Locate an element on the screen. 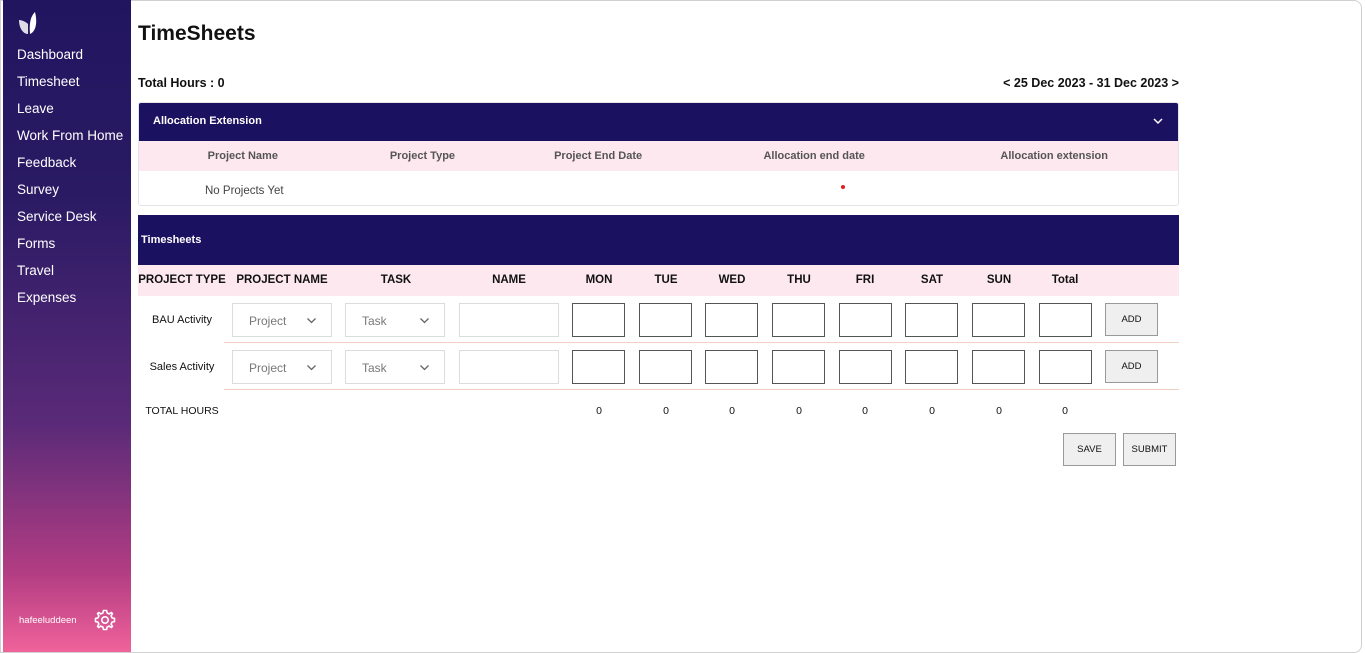  username: hafeeluddeen is located at coordinates (48, 620).